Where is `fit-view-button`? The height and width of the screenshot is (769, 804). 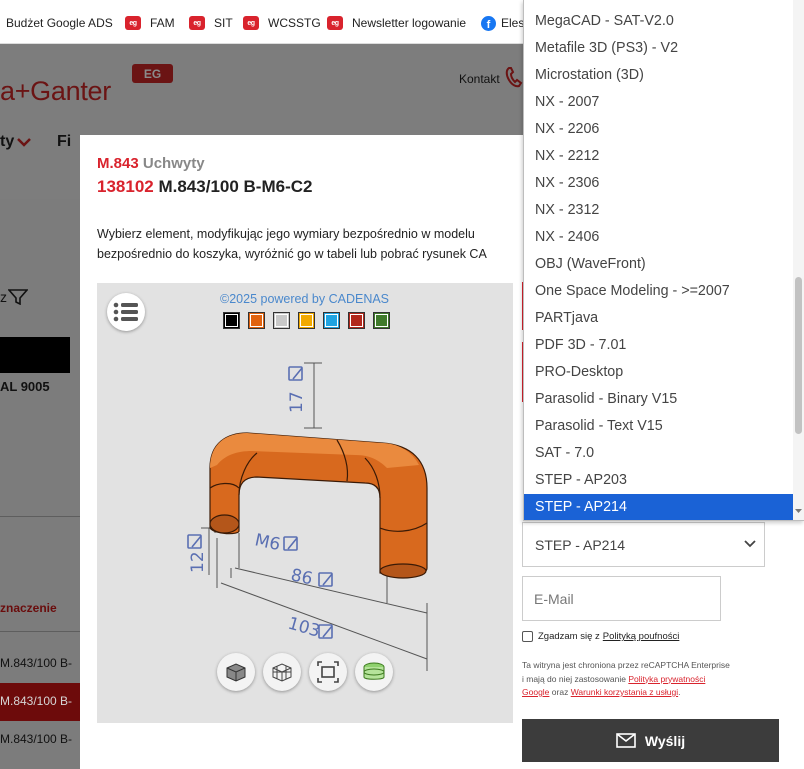
fit-view-button is located at coordinates (328, 672).